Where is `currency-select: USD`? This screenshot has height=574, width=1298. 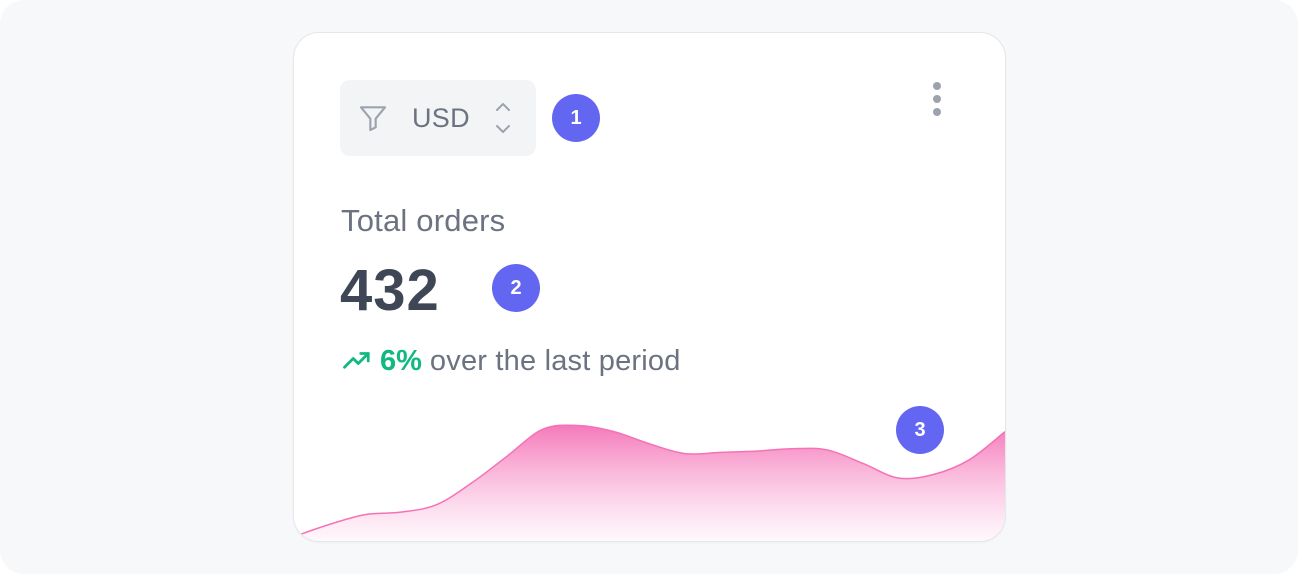 currency-select: USD is located at coordinates (438, 118).